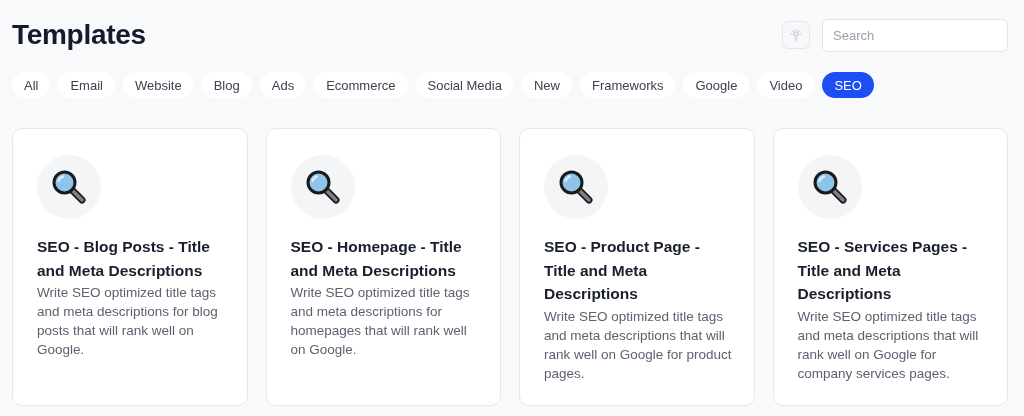  Describe the element at coordinates (86, 85) in the screenshot. I see `filter-chip: Email` at that location.